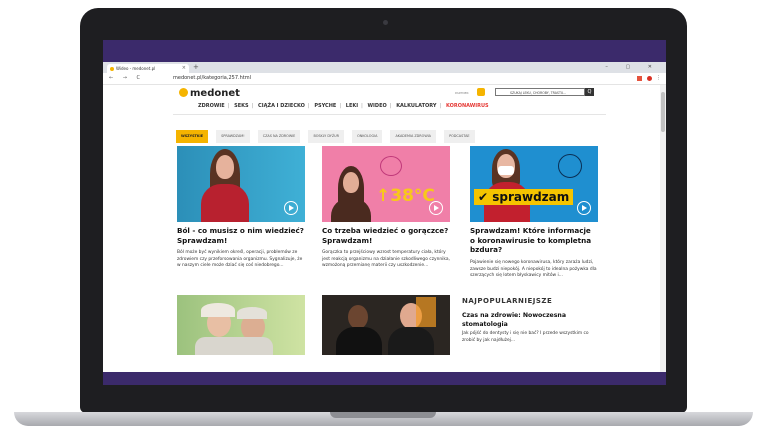 This screenshot has width=767, height=445. What do you see at coordinates (211, 106) in the screenshot?
I see `nav-item-zdrowie: ZDROWIE` at bounding box center [211, 106].